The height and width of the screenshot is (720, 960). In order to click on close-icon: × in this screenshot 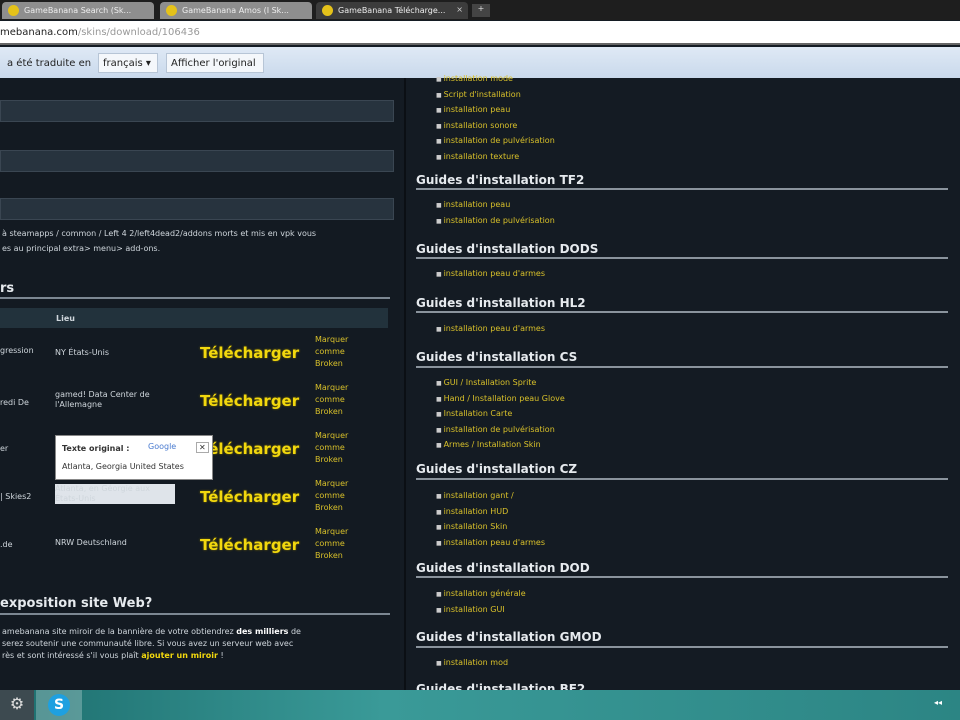, I will do `click(459, 9)`.